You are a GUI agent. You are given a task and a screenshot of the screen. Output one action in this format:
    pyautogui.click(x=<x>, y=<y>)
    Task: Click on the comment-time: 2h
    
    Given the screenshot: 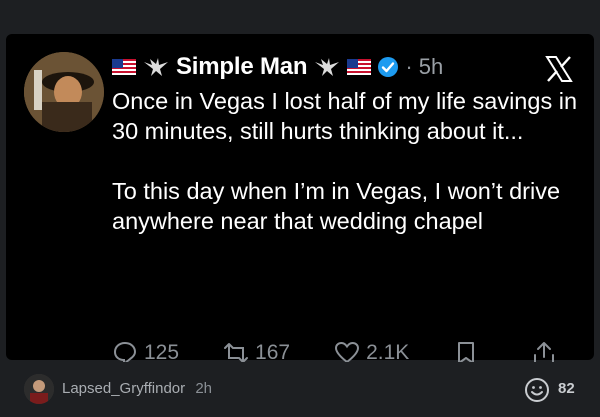 What is the action you would take?
    pyautogui.click(x=203, y=388)
    